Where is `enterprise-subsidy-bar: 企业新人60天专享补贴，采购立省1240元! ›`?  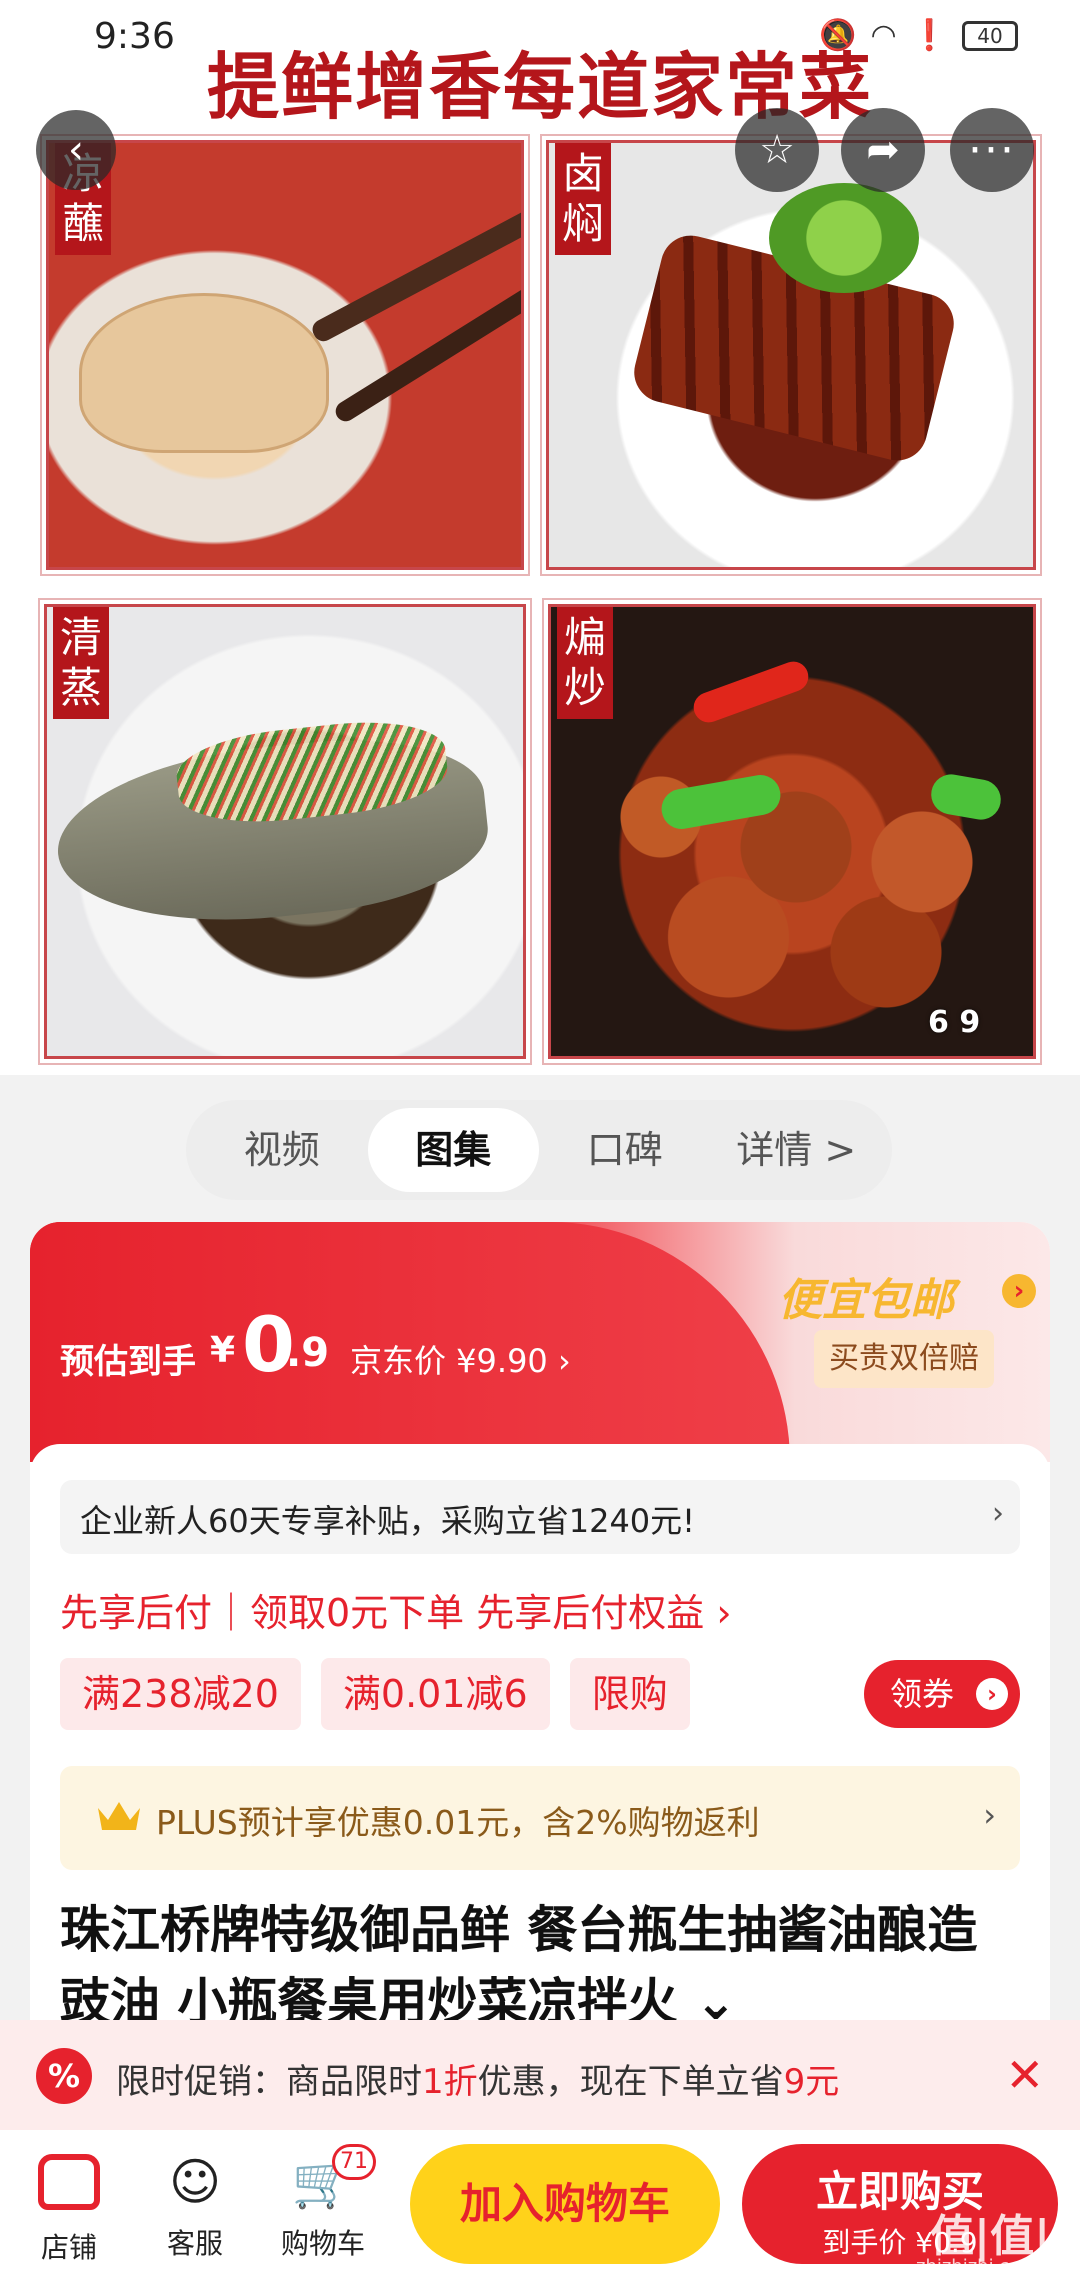
enterprise-subsidy-bar: 企业新人60天专享补贴，采购立省1240元! › is located at coordinates (540, 1517).